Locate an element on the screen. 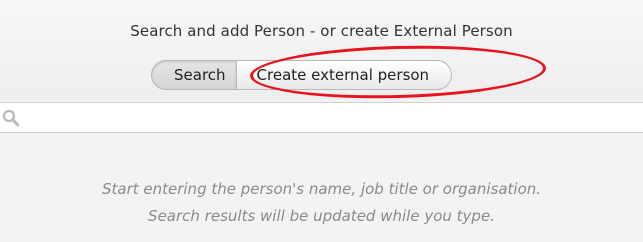 This screenshot has width=643, height=242. create-external-person-button: Create external person is located at coordinates (344, 75).